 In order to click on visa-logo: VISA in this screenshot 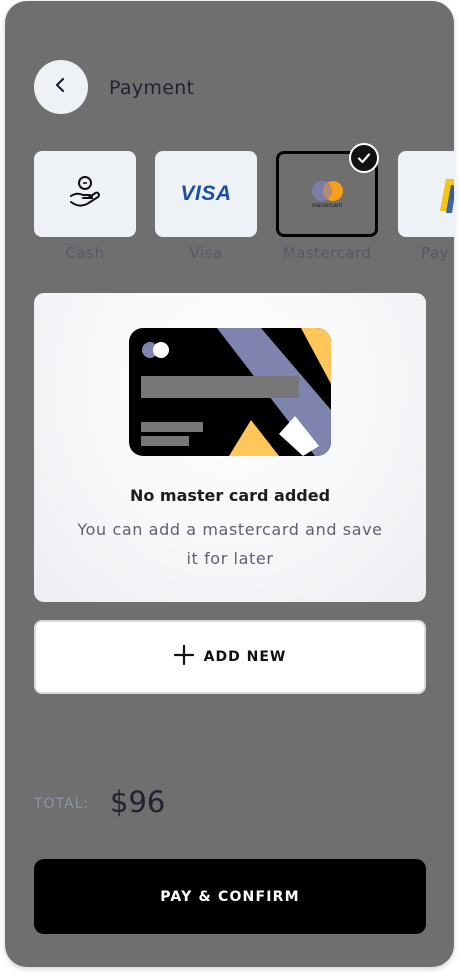, I will do `click(206, 193)`.